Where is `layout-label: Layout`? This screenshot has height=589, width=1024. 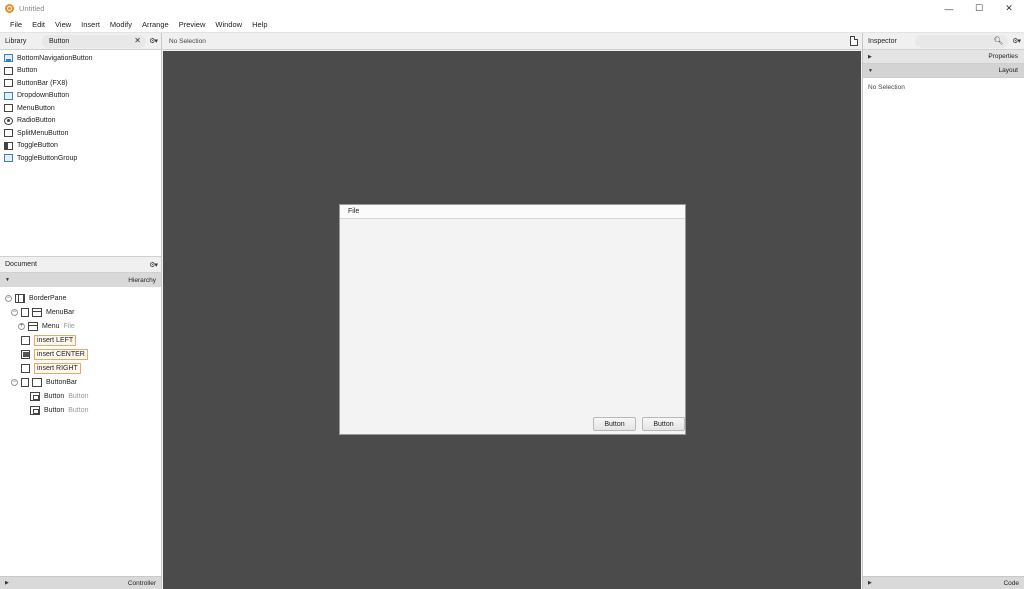 layout-label: Layout is located at coordinates (1008, 70).